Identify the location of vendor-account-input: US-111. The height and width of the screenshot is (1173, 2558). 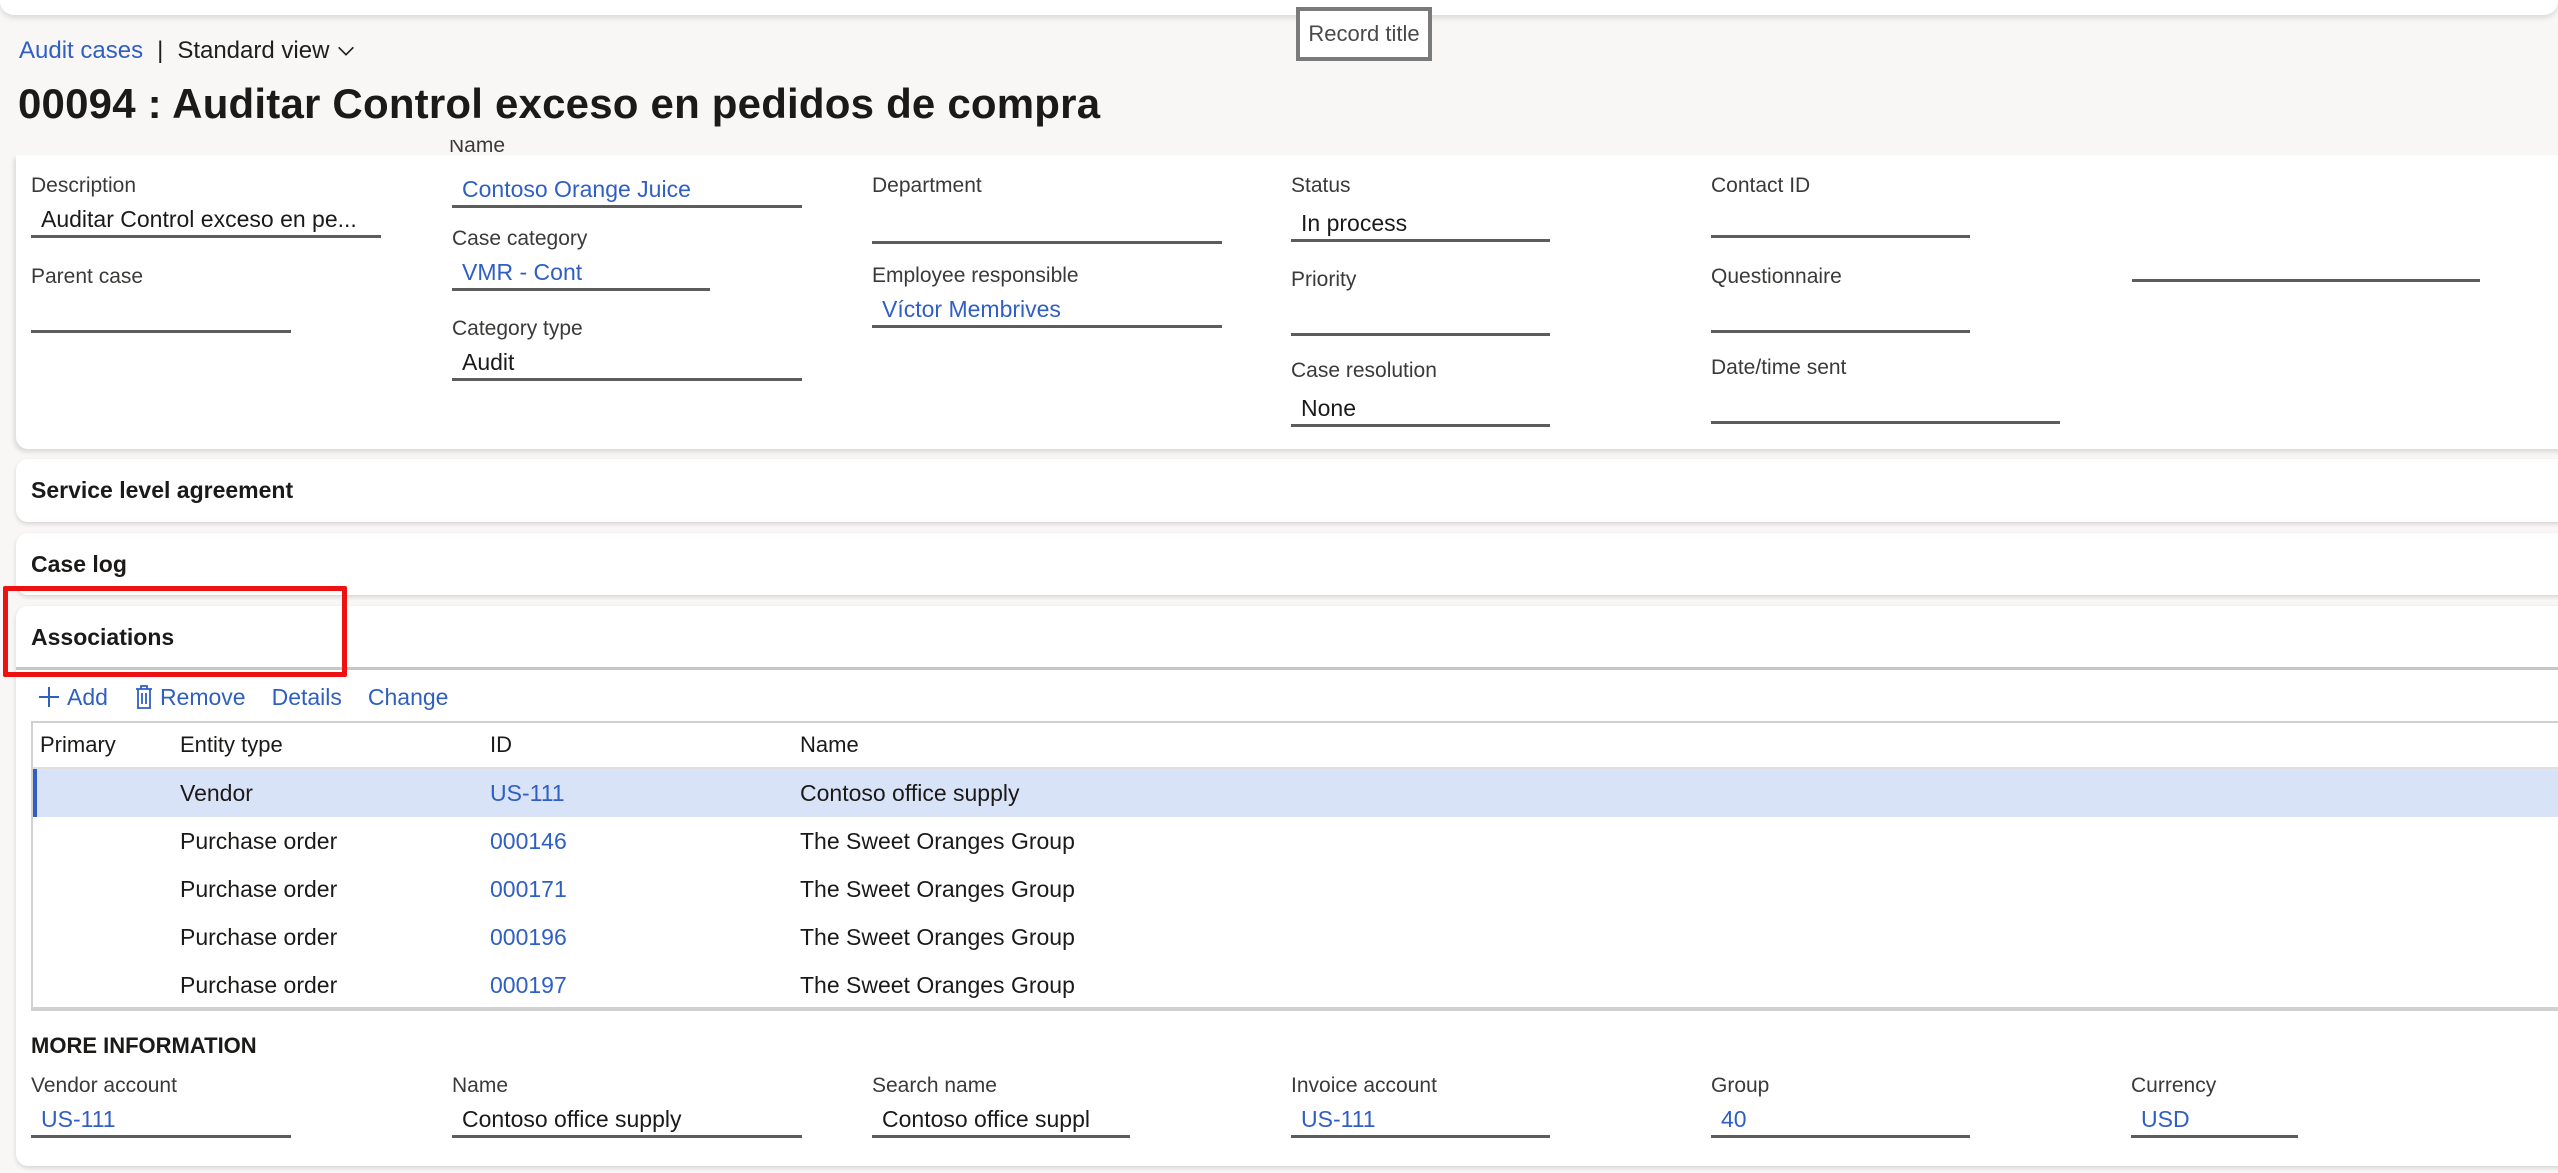
(161, 1119).